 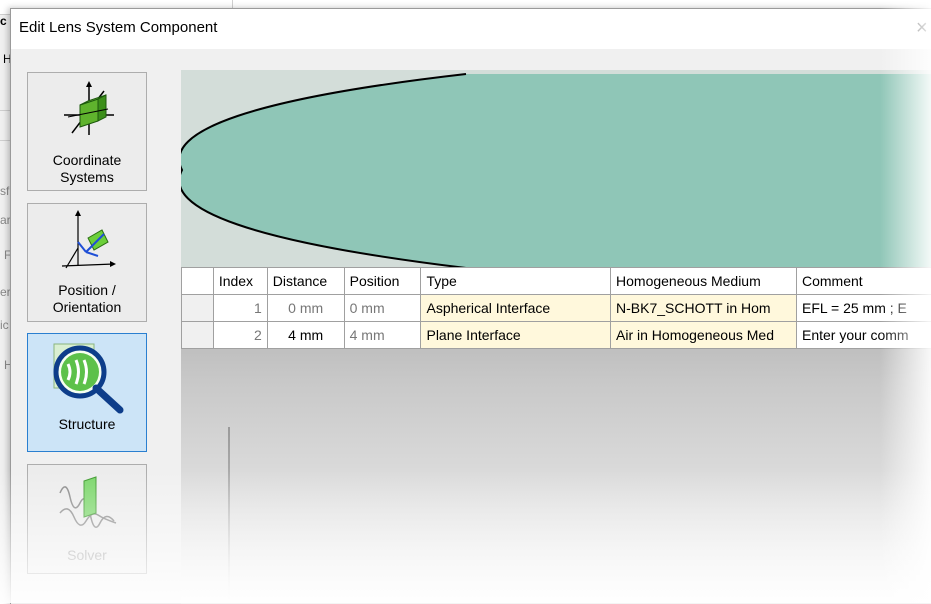 What do you see at coordinates (88, 109) in the screenshot?
I see `coordinate-systems-icon` at bounding box center [88, 109].